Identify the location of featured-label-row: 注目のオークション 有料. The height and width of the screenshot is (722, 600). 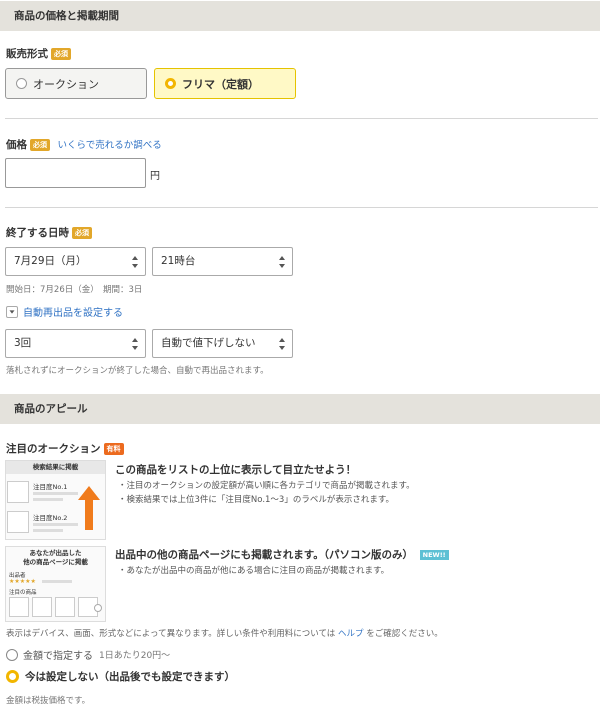
(65, 448).